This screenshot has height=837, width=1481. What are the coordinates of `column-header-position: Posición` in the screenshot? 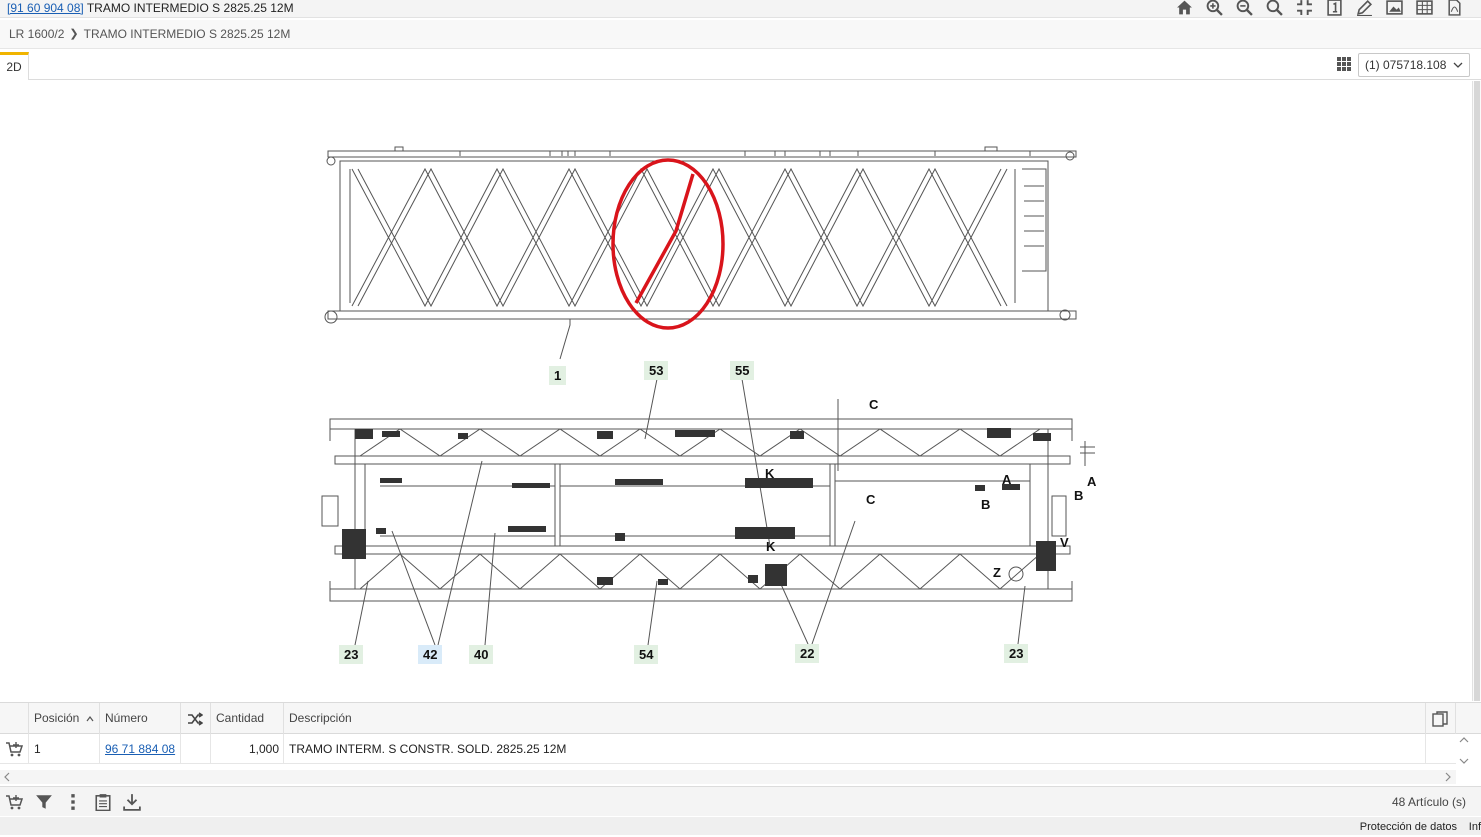 It's located at (64, 718).